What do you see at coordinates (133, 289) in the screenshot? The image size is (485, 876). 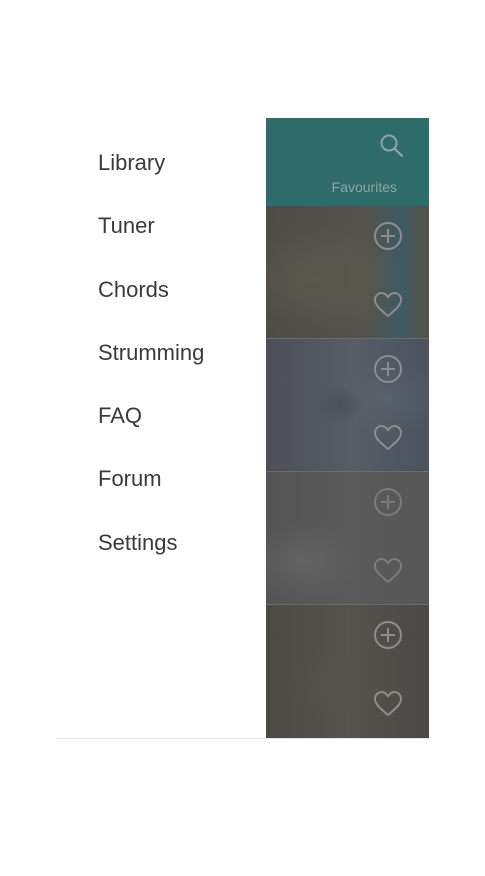 I see `drawer-item-label: Chords` at bounding box center [133, 289].